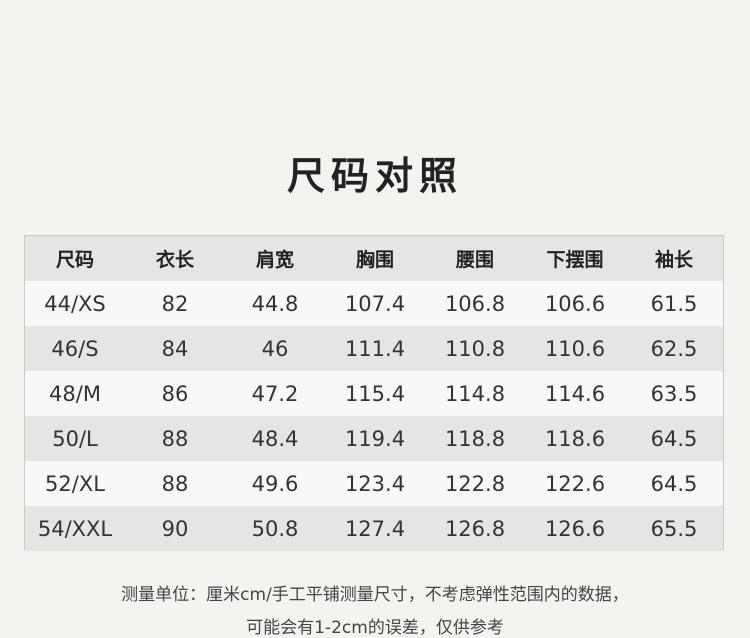 The image size is (750, 638). I want to click on cell-length: 84, so click(175, 348).